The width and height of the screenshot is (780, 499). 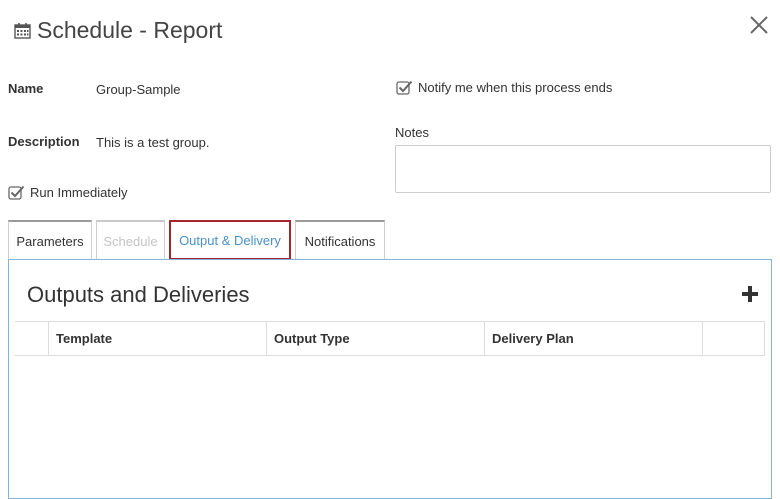 I want to click on tab-parameters: Parameters, so click(x=50, y=240).